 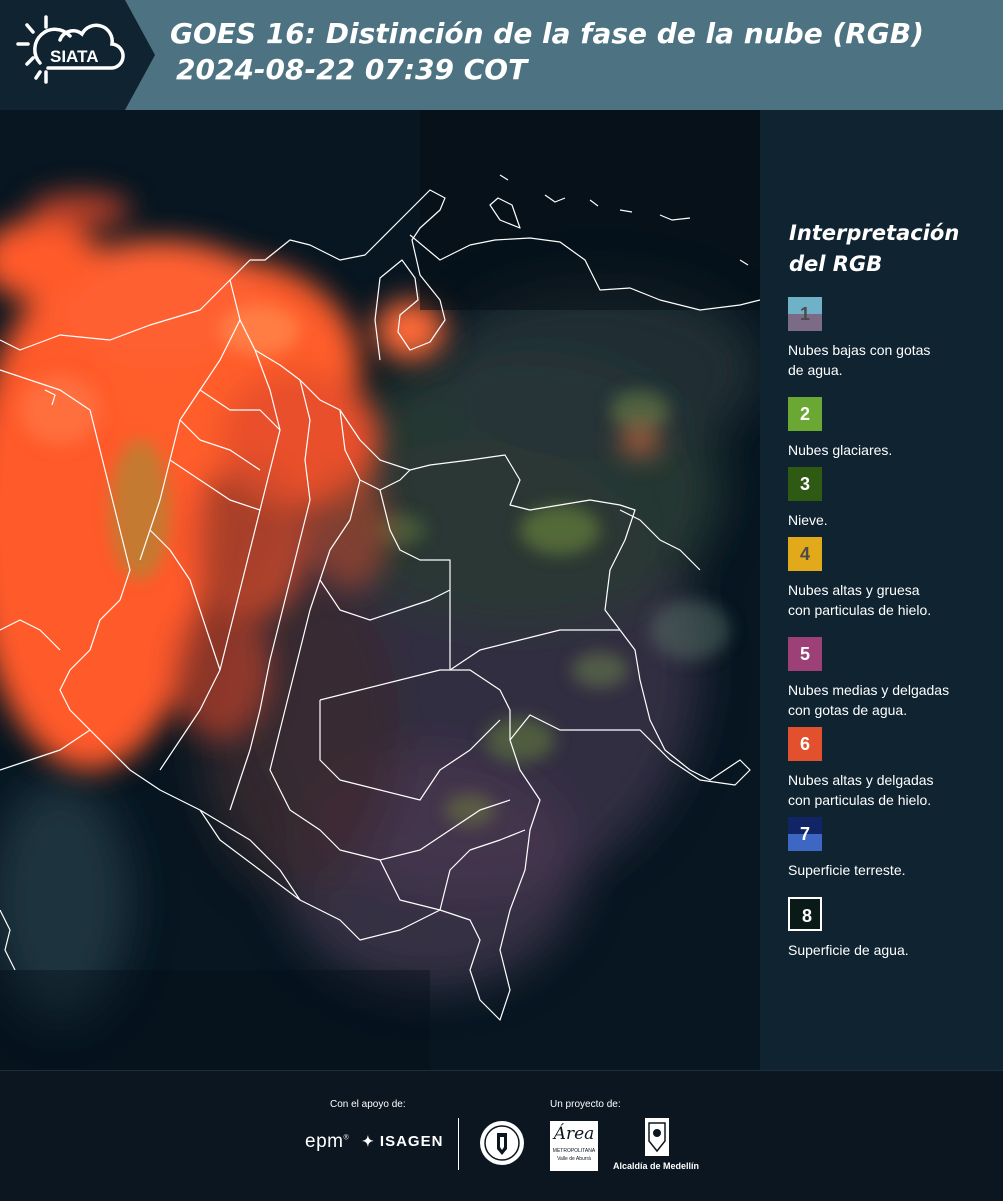 What do you see at coordinates (585, 1104) in the screenshot?
I see `project-label: Un proyecto de:` at bounding box center [585, 1104].